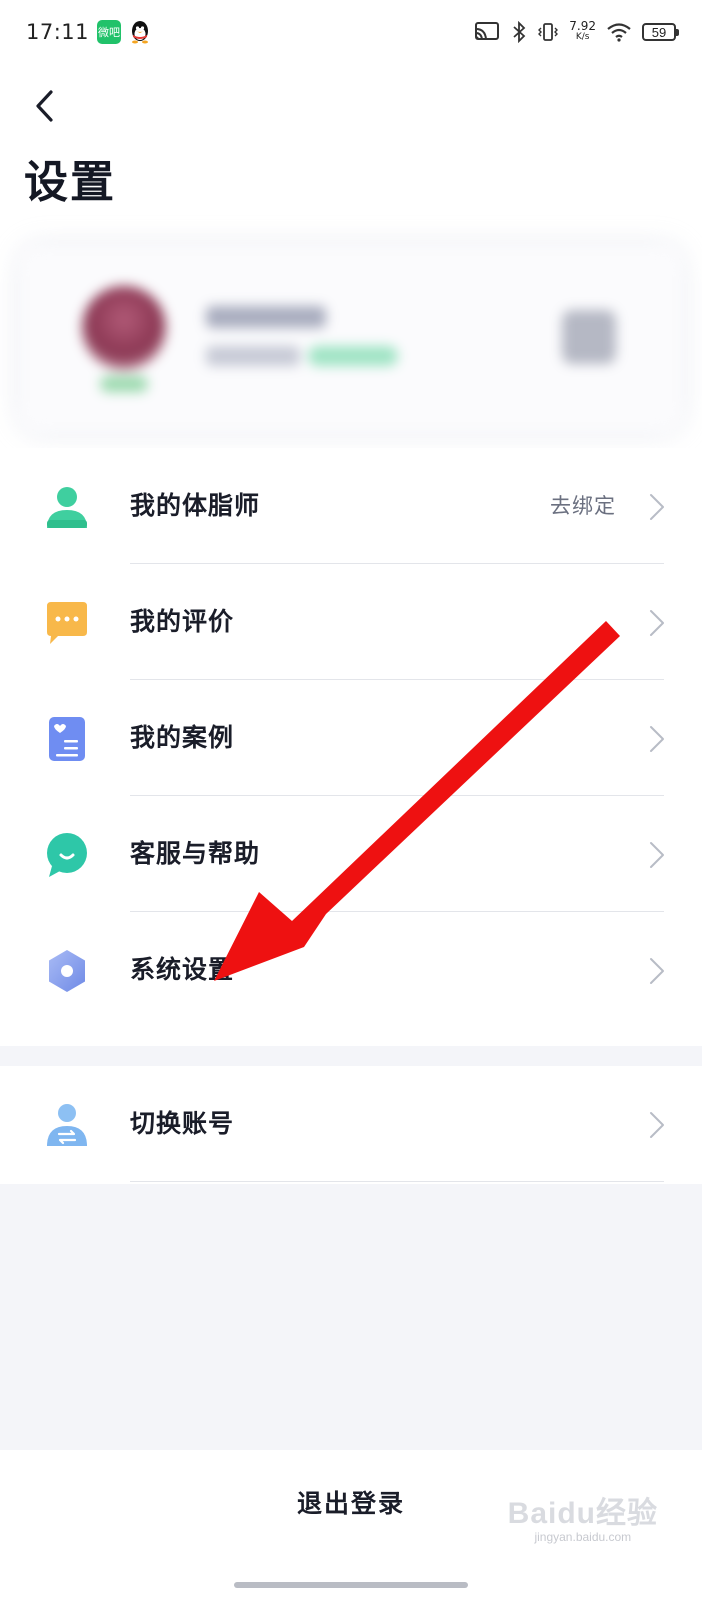 This screenshot has height=1600, width=702. I want to click on back-button, so click(44, 106).